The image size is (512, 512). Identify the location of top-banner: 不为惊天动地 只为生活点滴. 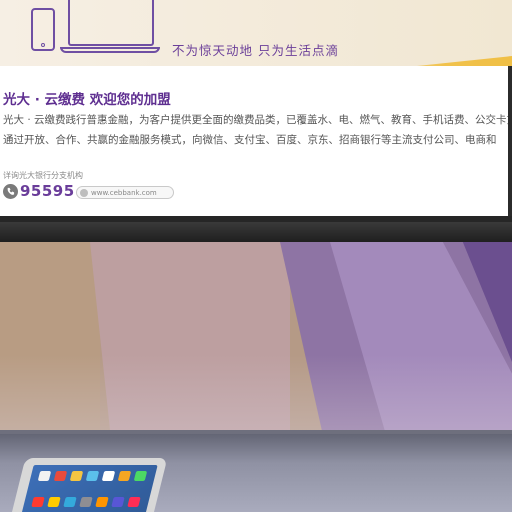
(256, 33).